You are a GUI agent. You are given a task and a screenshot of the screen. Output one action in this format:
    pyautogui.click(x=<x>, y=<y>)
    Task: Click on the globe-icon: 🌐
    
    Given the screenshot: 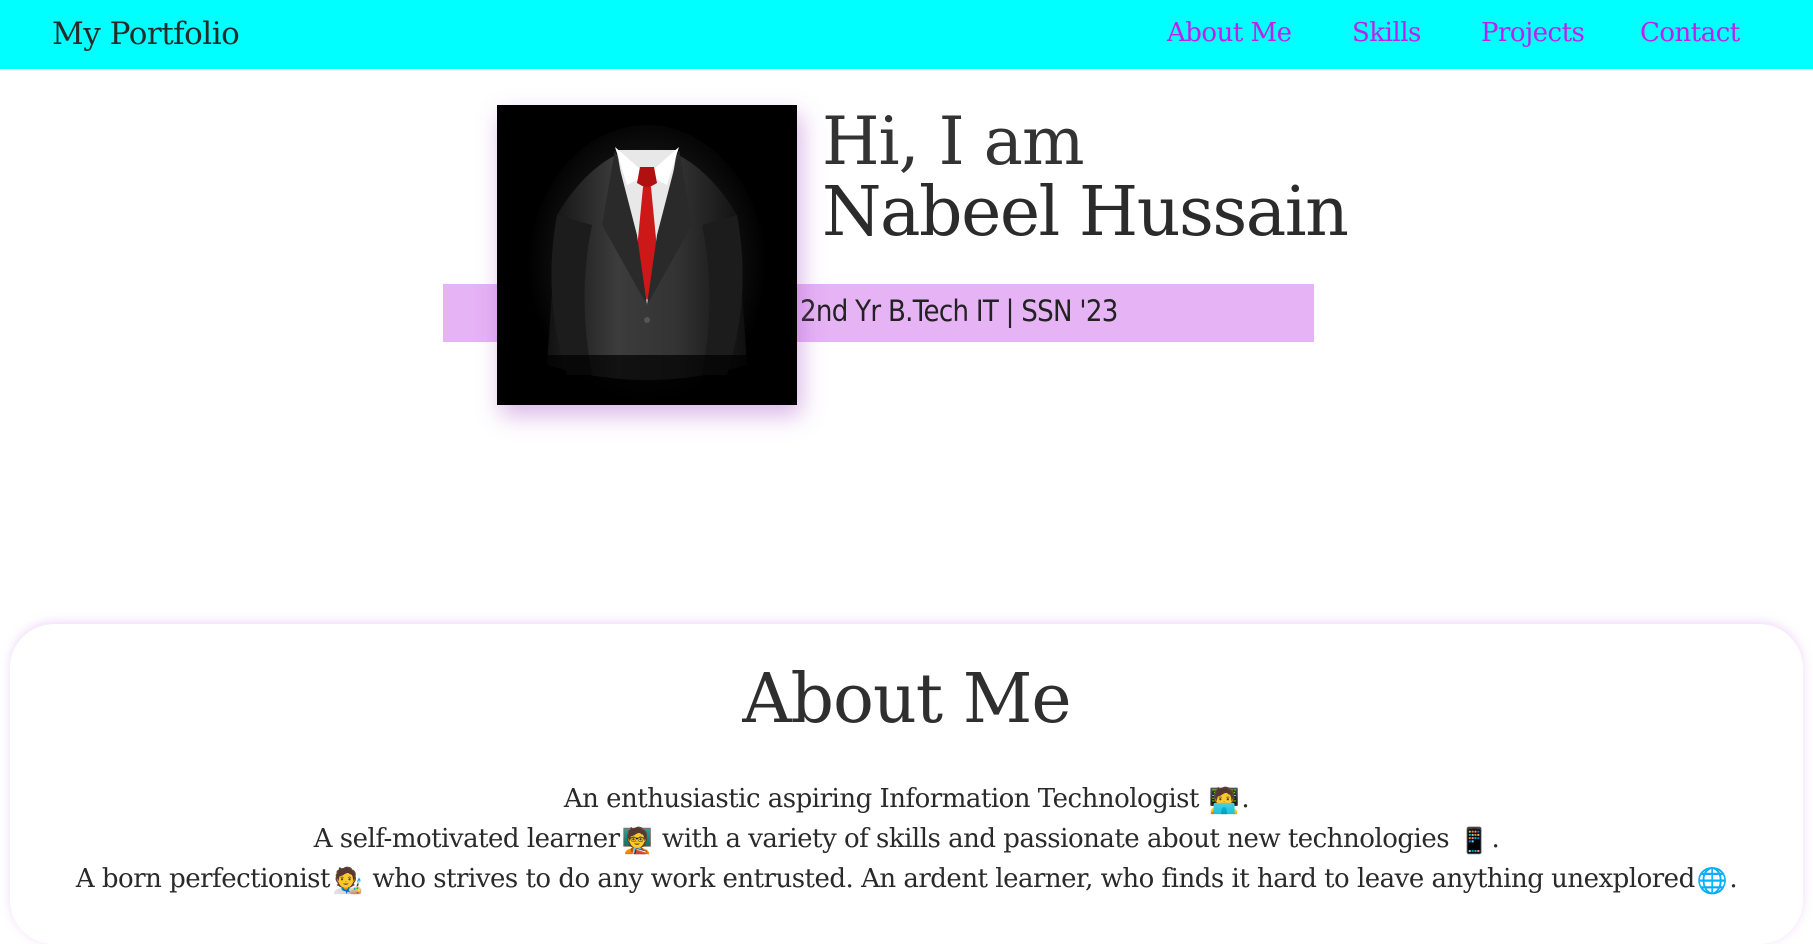 What is the action you would take?
    pyautogui.click(x=1712, y=880)
    